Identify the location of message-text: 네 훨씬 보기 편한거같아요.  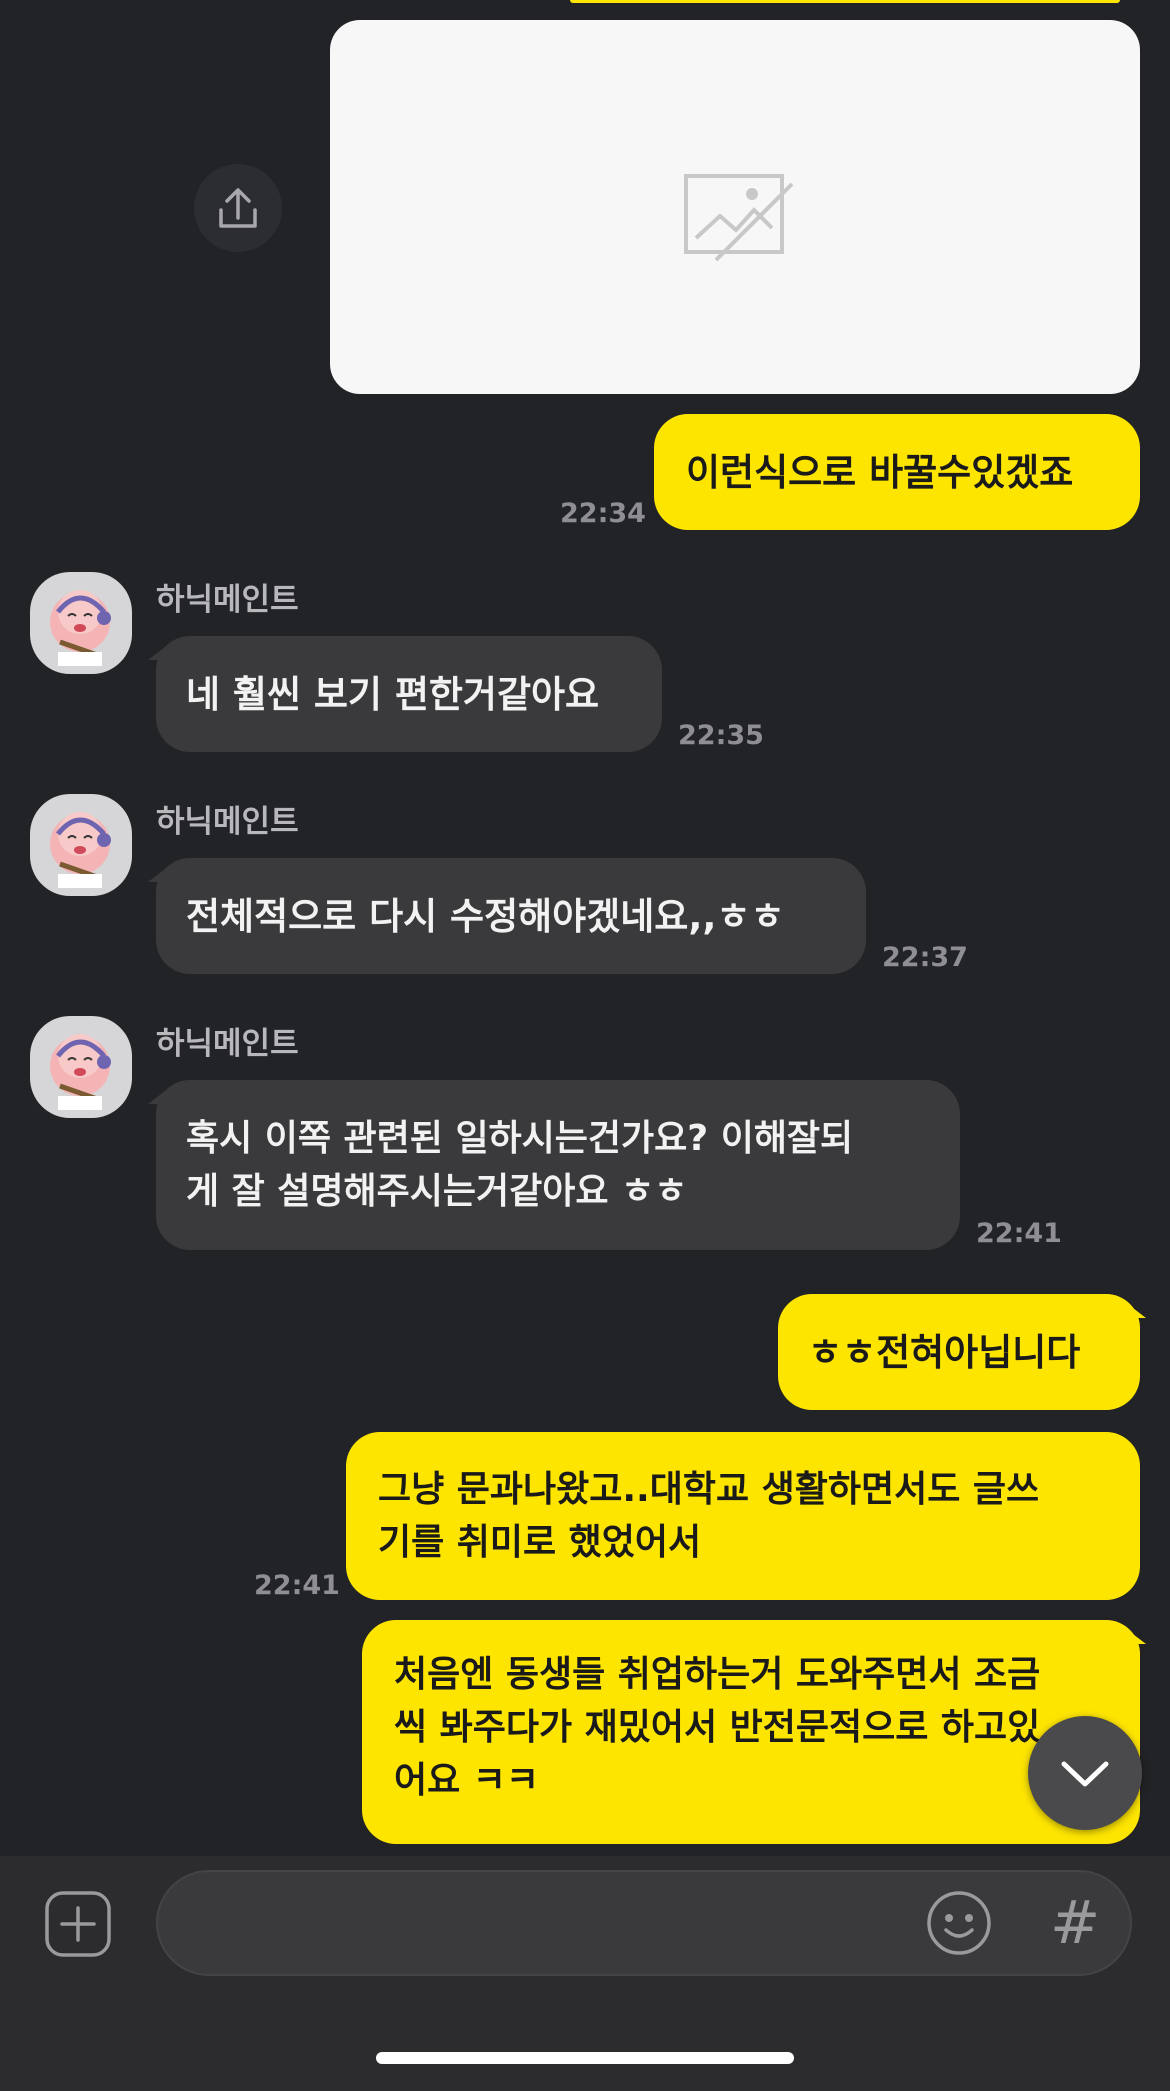
(393, 694).